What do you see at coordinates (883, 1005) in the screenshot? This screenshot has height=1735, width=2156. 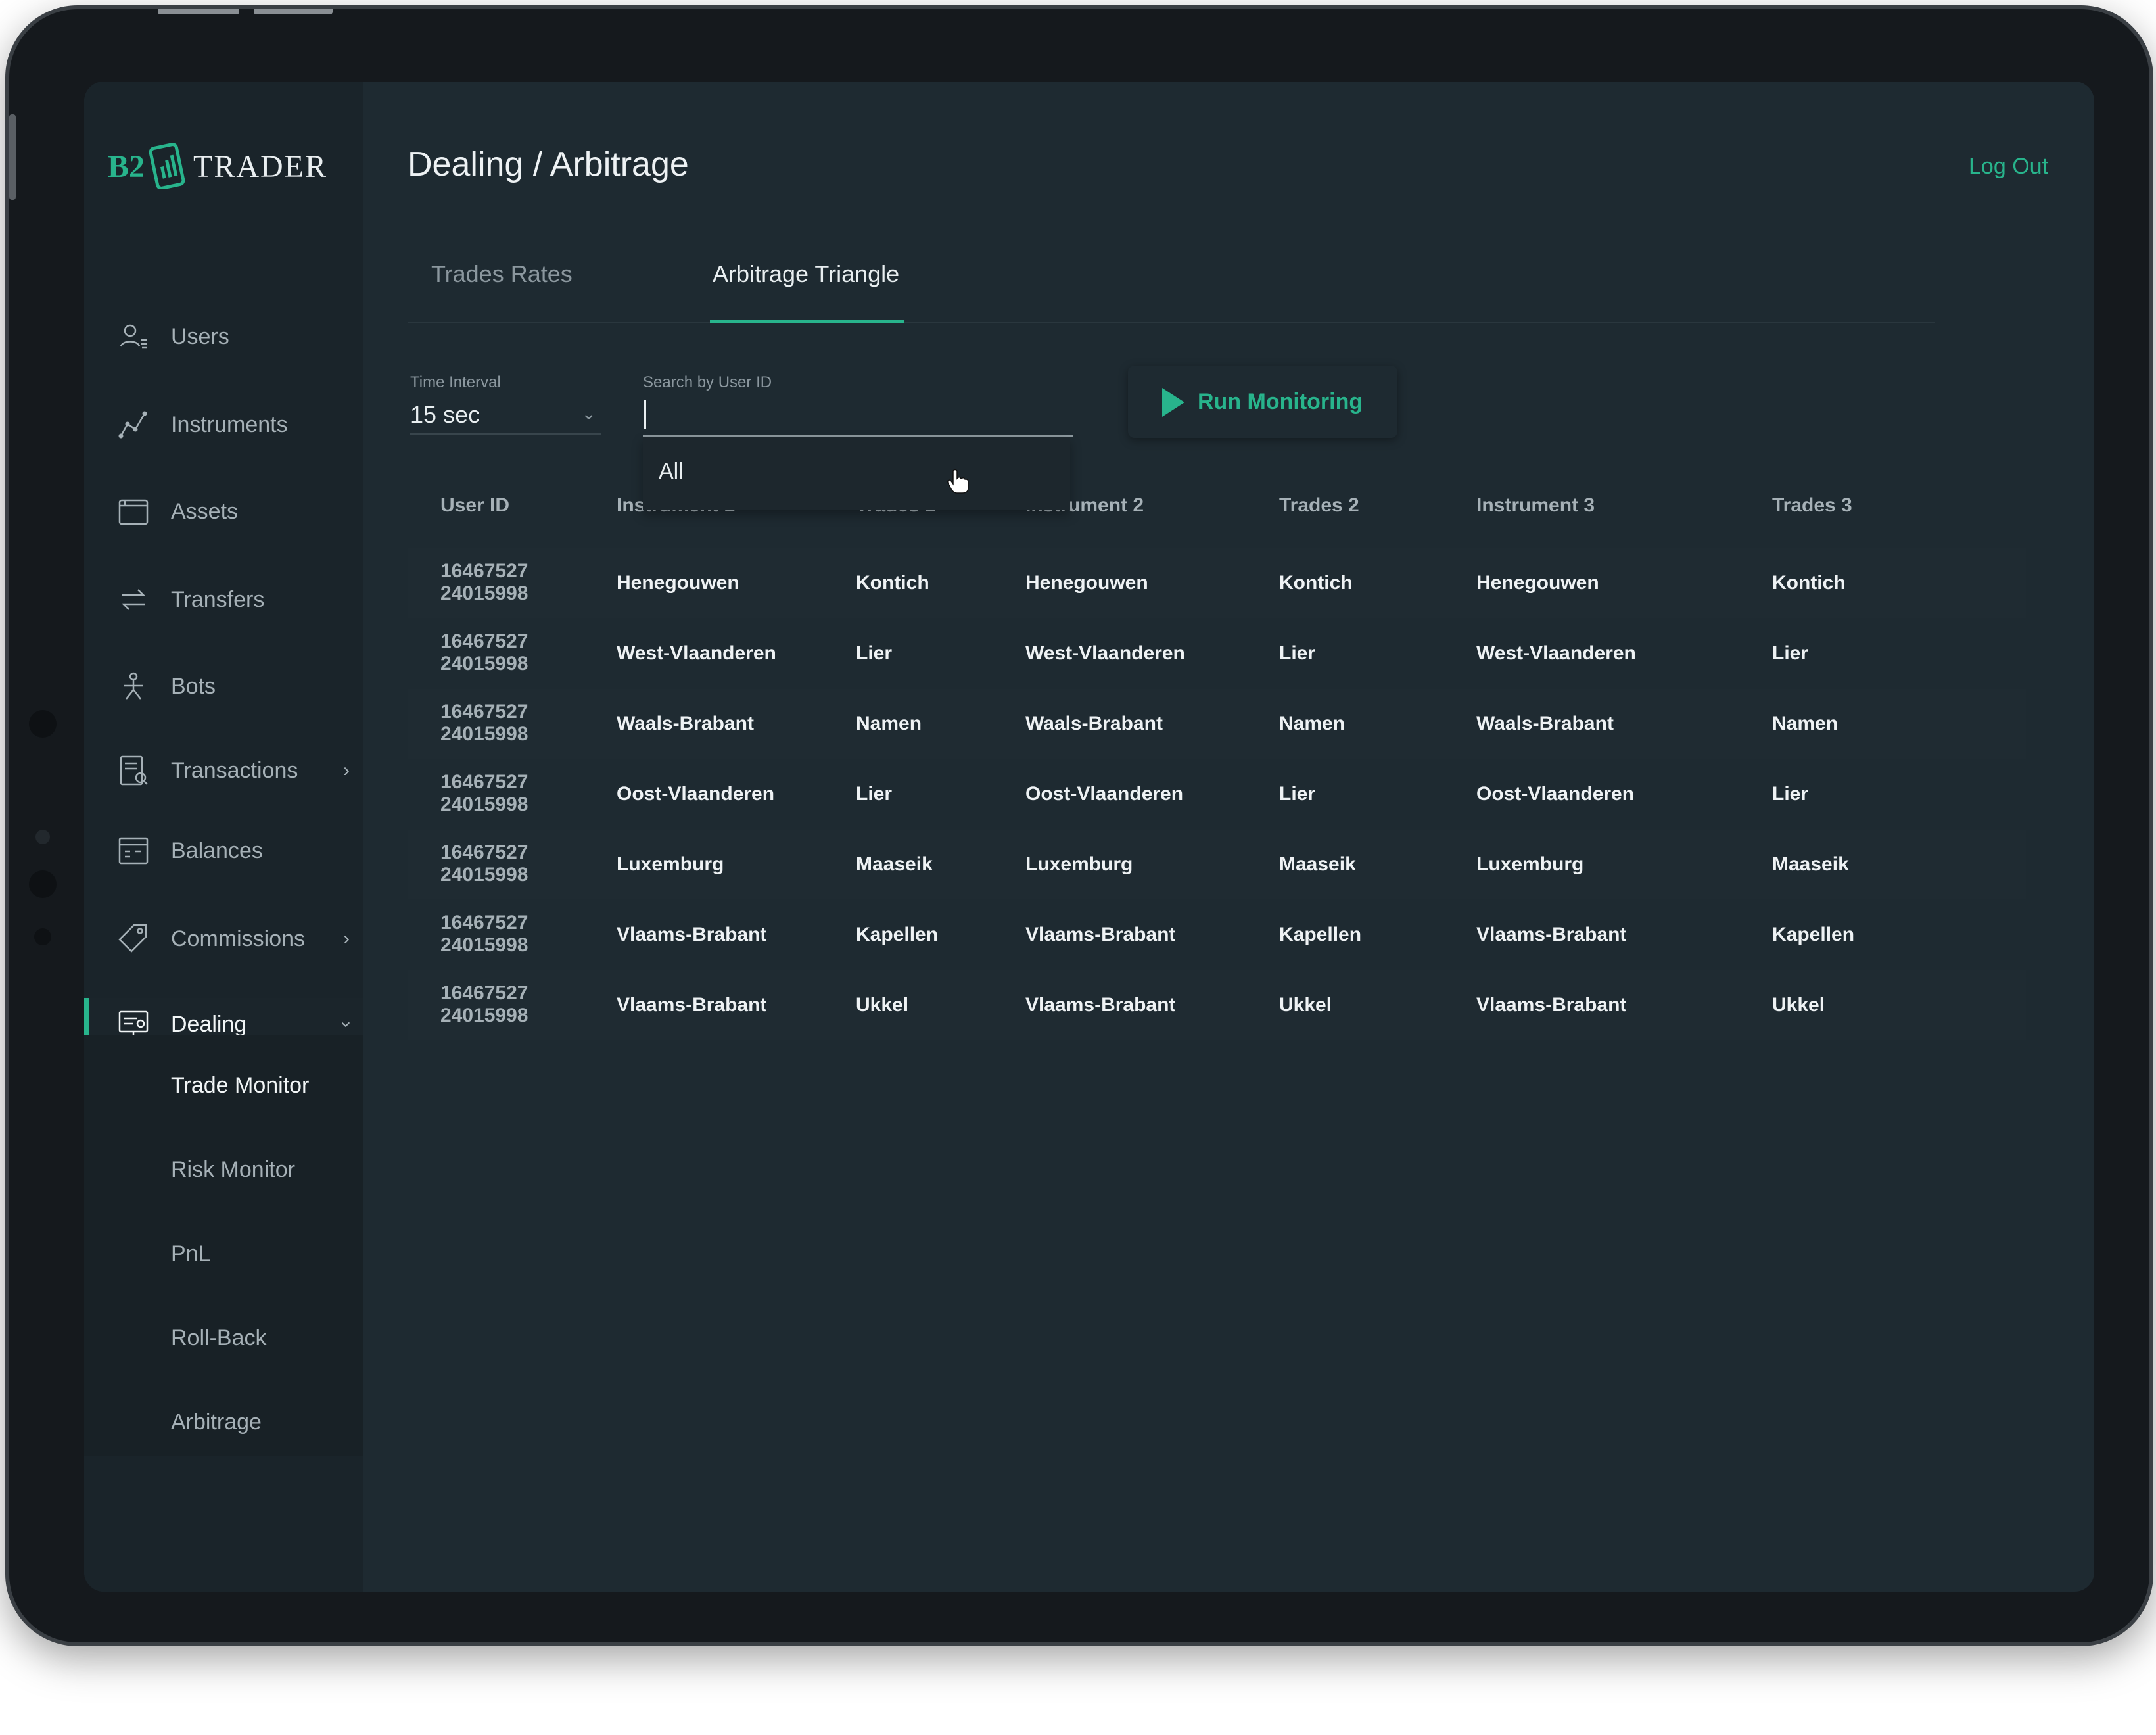 I see `trades-1-cell: Ukkel` at bounding box center [883, 1005].